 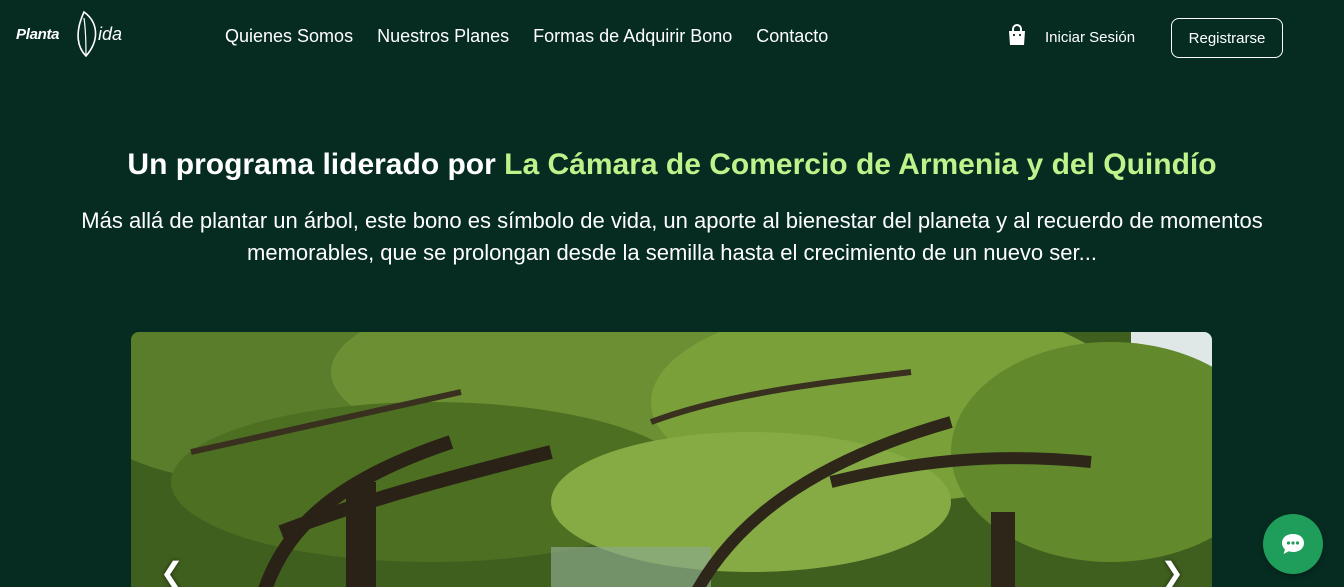 What do you see at coordinates (632, 36) in the screenshot?
I see `nav-item-formas-adquirir-bono: Formas de Adquirir Bono` at bounding box center [632, 36].